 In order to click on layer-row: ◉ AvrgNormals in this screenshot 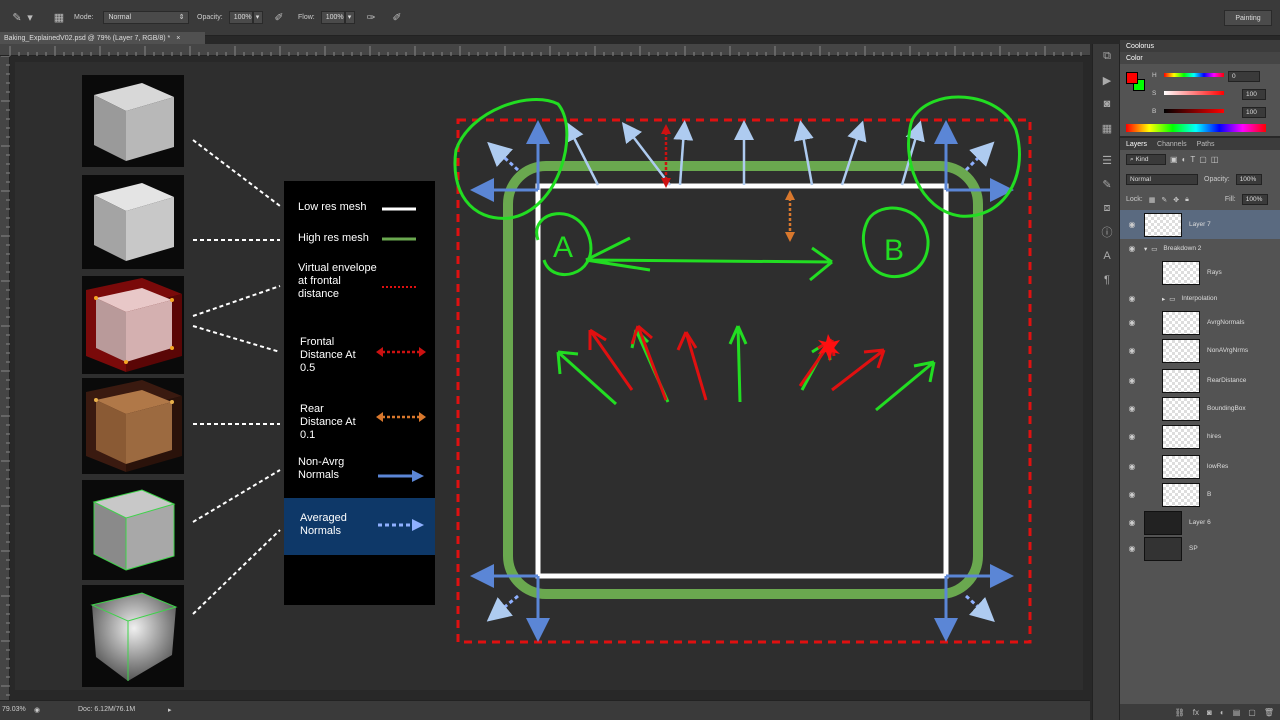, I will do `click(1200, 322)`.